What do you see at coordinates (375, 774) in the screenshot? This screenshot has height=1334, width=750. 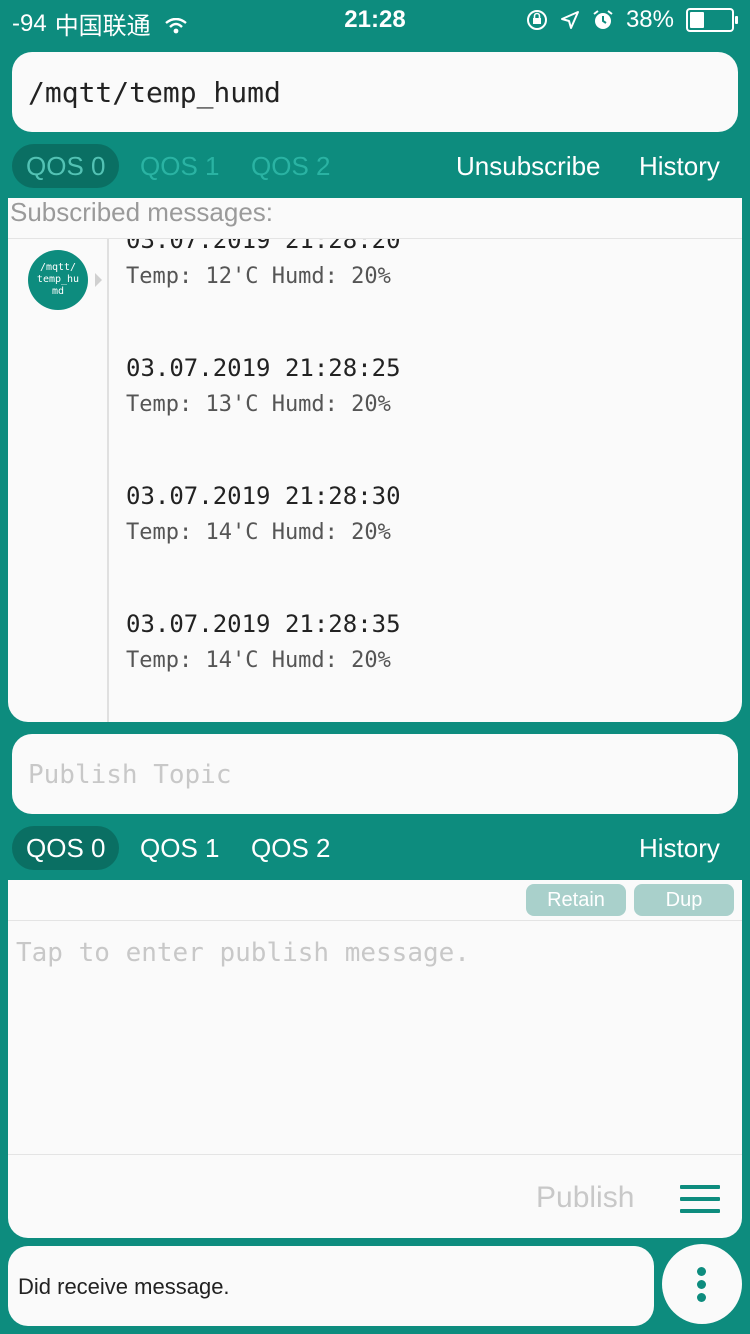 I see `publish-topic-input: Publish Topic` at bounding box center [375, 774].